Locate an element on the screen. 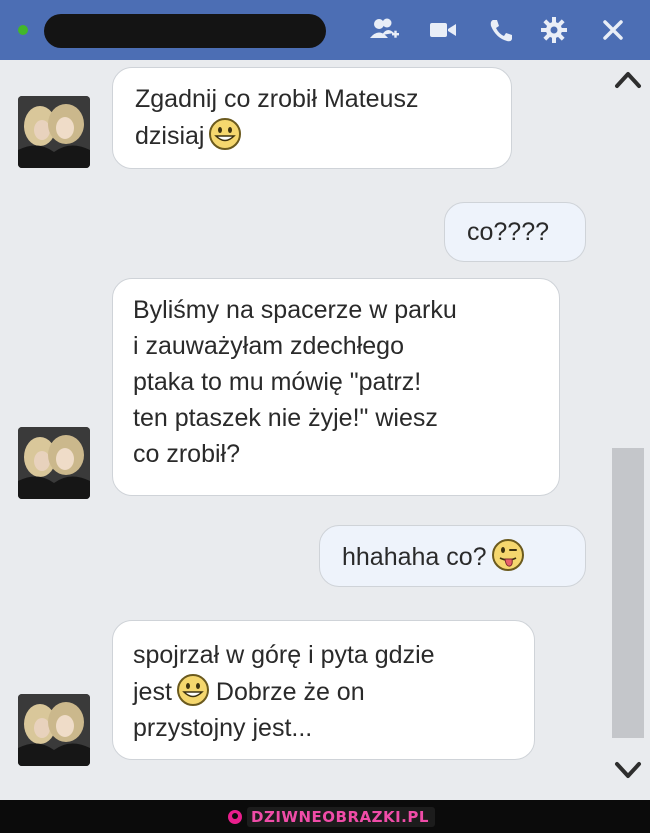 The width and height of the screenshot is (650, 833). scroll-down-icon is located at coordinates (628, 770).